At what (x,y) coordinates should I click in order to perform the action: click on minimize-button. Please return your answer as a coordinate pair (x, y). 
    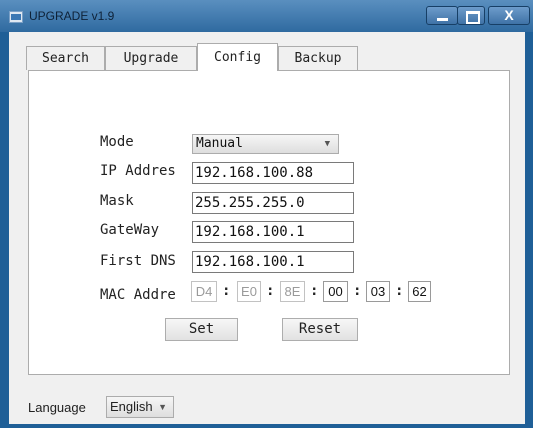
    Looking at the image, I should click on (442, 15).